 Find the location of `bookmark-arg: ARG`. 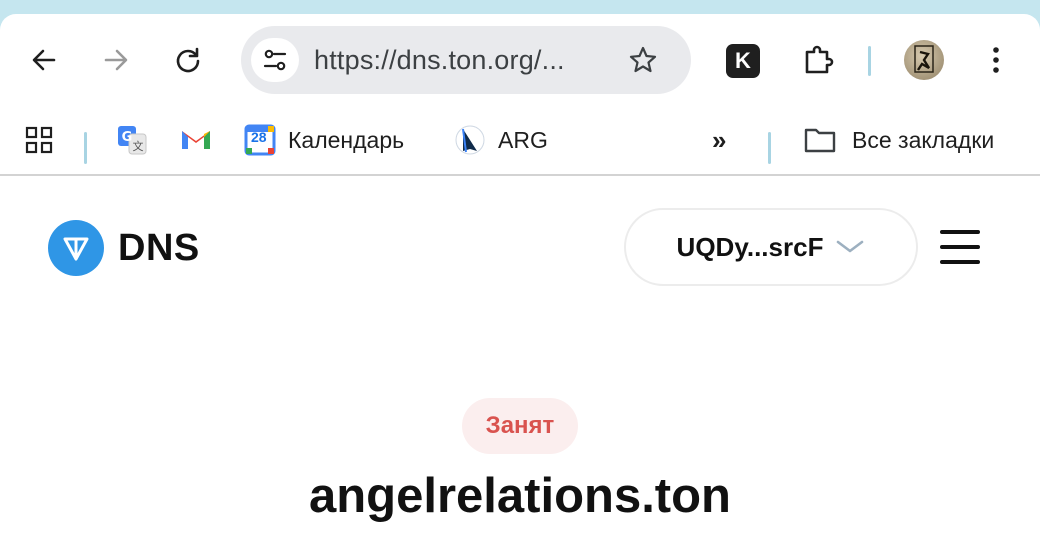

bookmark-arg: ARG is located at coordinates (501, 140).